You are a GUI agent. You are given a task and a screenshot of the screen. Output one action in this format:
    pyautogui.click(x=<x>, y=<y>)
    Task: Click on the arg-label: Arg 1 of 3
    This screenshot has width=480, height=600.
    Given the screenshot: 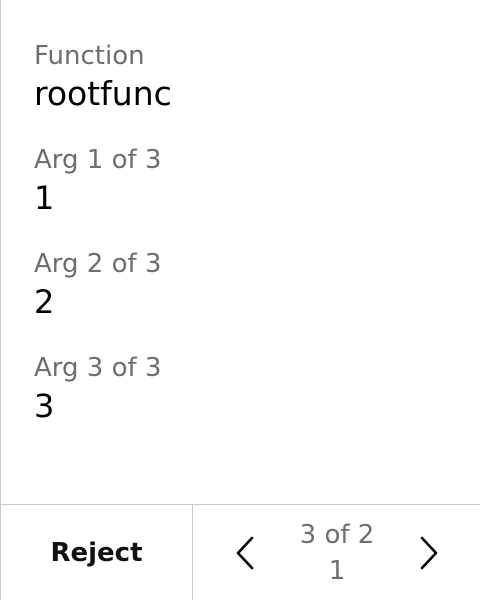 What is the action you would take?
    pyautogui.click(x=98, y=160)
    